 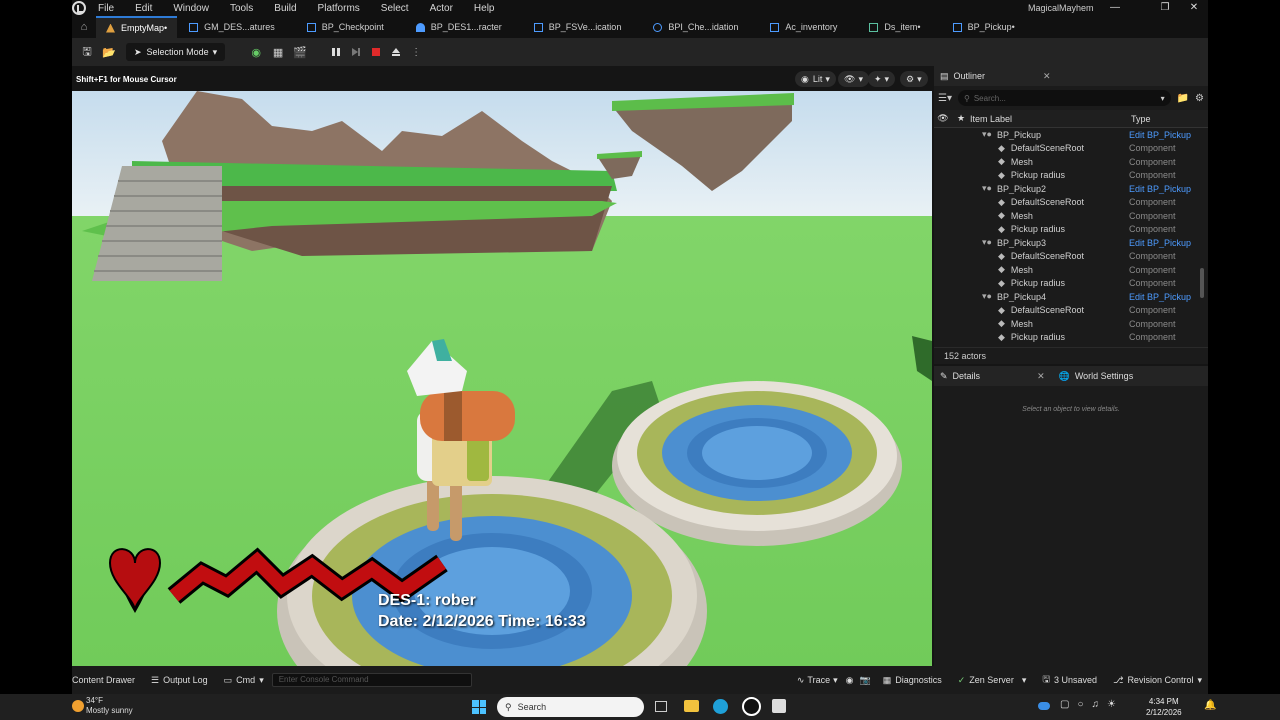 I want to click on view-mode-dropdown: ◉ Lit ▾, so click(x=815, y=79).